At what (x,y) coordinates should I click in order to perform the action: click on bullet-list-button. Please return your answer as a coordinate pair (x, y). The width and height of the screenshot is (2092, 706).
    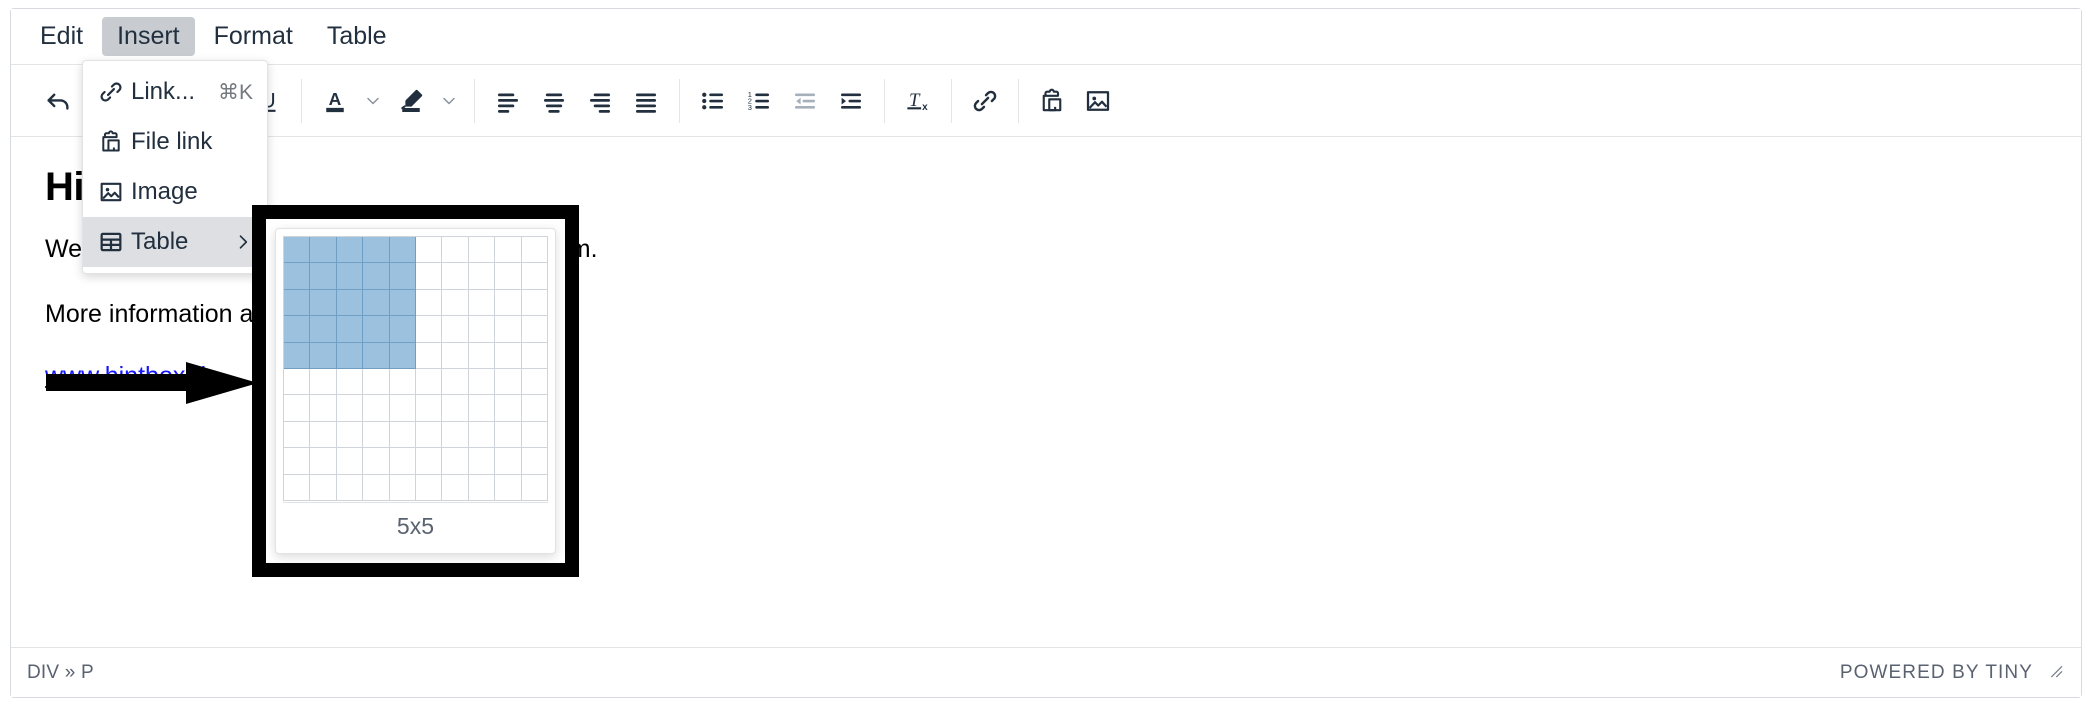
    Looking at the image, I should click on (713, 101).